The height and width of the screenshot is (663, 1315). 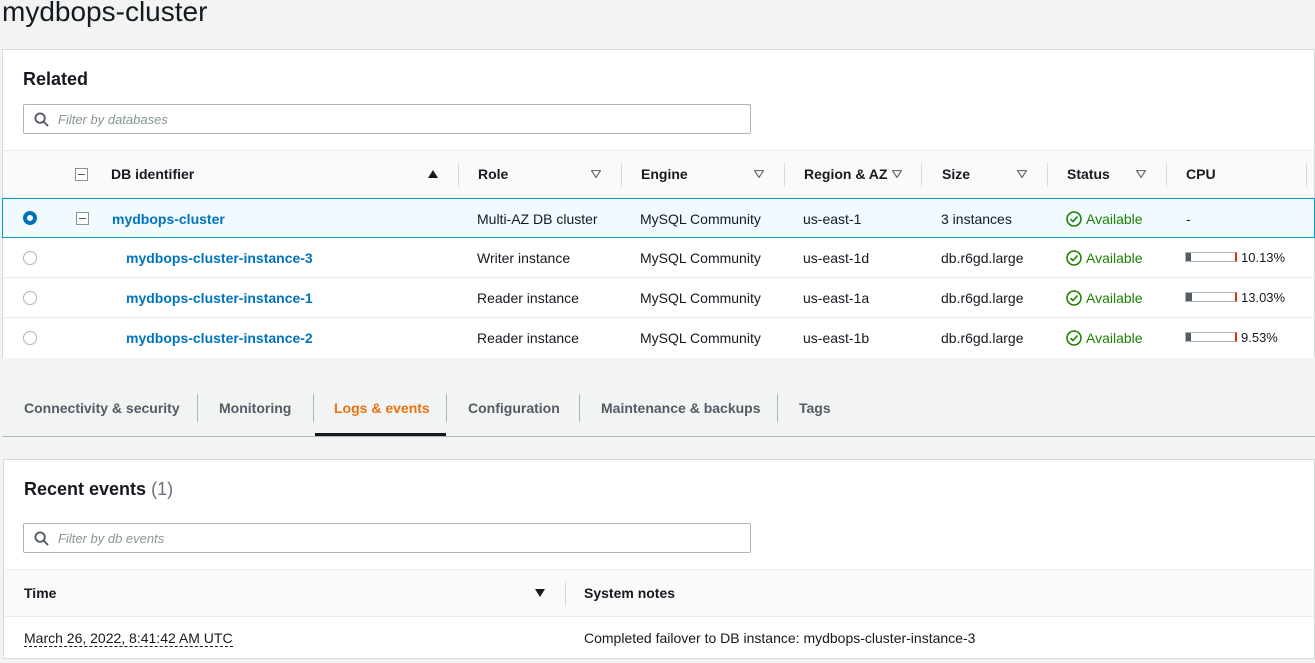 I want to click on cpu-text: 13.03%, so click(x=1263, y=297).